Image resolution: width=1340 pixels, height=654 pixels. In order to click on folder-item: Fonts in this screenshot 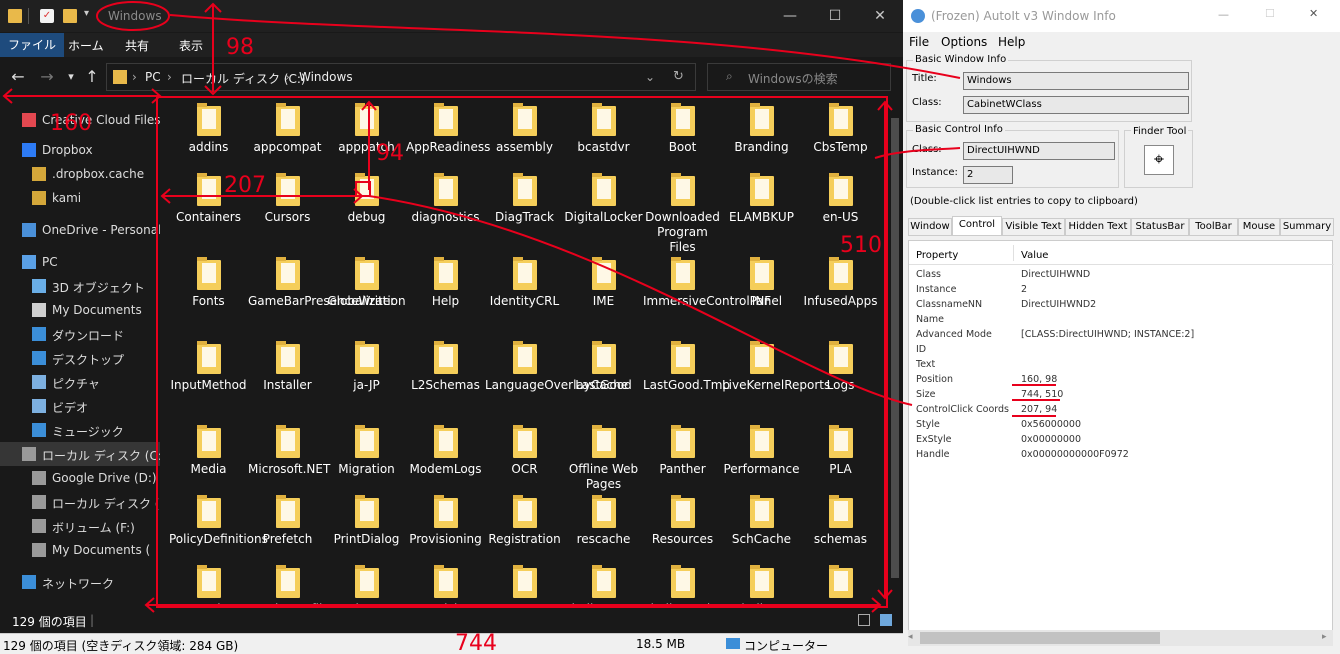, I will do `click(208, 283)`.